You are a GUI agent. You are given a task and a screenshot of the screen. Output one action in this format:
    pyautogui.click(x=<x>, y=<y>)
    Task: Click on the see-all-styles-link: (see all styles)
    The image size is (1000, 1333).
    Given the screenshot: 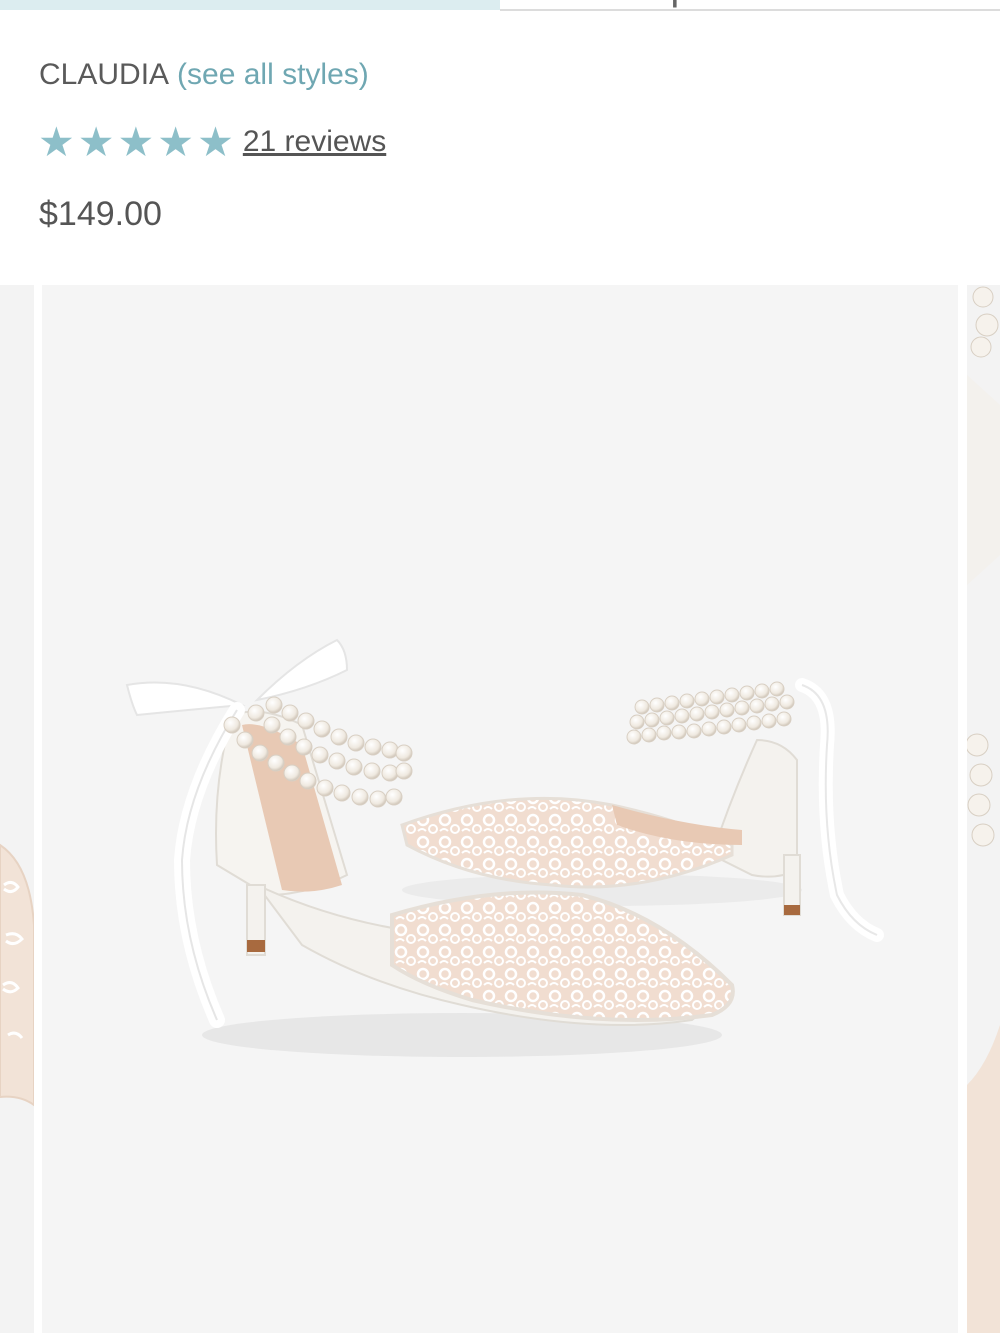 What is the action you would take?
    pyautogui.click(x=273, y=74)
    